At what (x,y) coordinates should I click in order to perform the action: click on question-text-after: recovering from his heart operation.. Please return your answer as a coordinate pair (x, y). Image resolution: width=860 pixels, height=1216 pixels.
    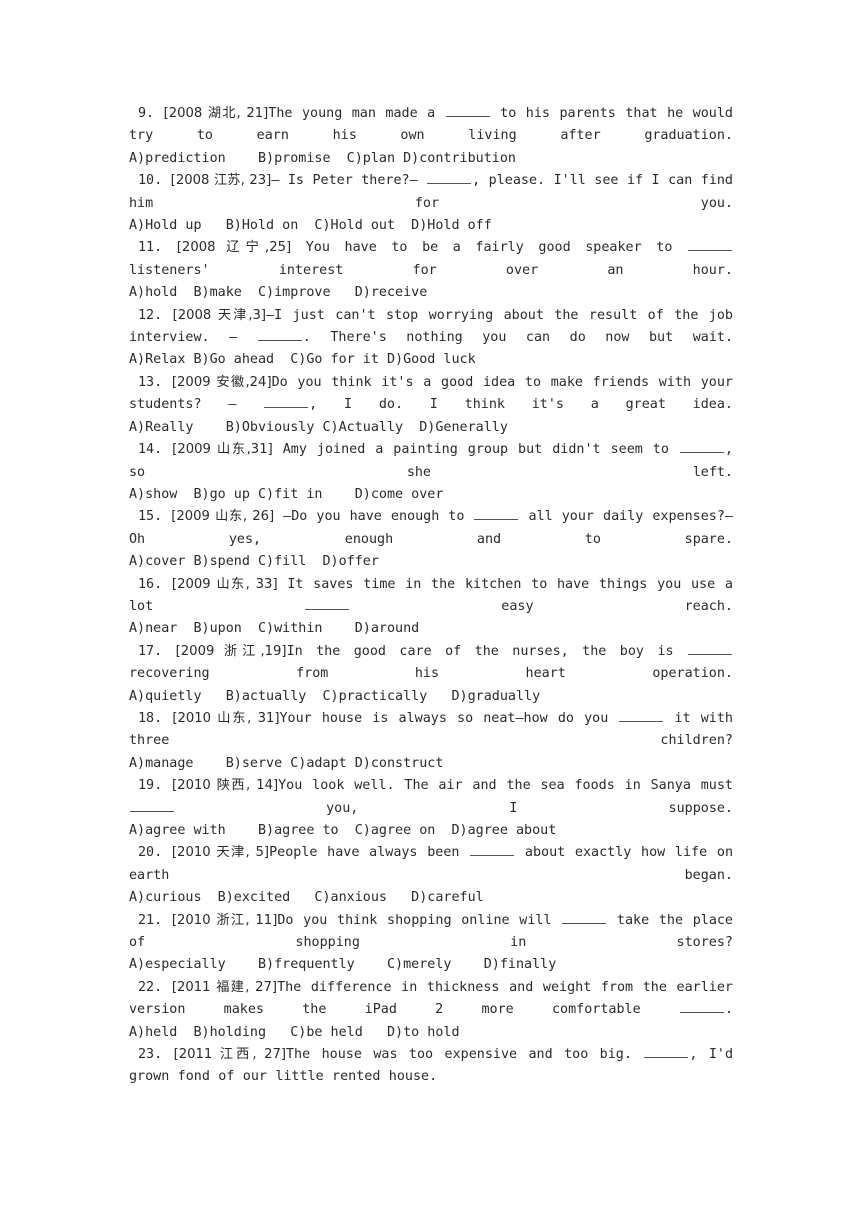
    Looking at the image, I should click on (431, 674).